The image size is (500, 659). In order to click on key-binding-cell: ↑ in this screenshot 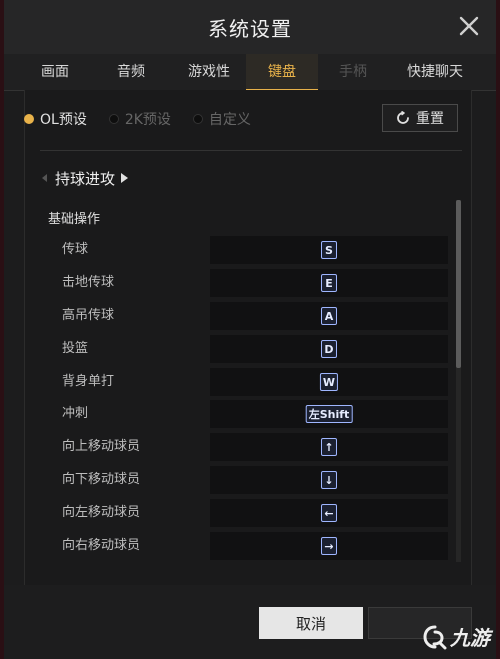, I will do `click(329, 447)`.